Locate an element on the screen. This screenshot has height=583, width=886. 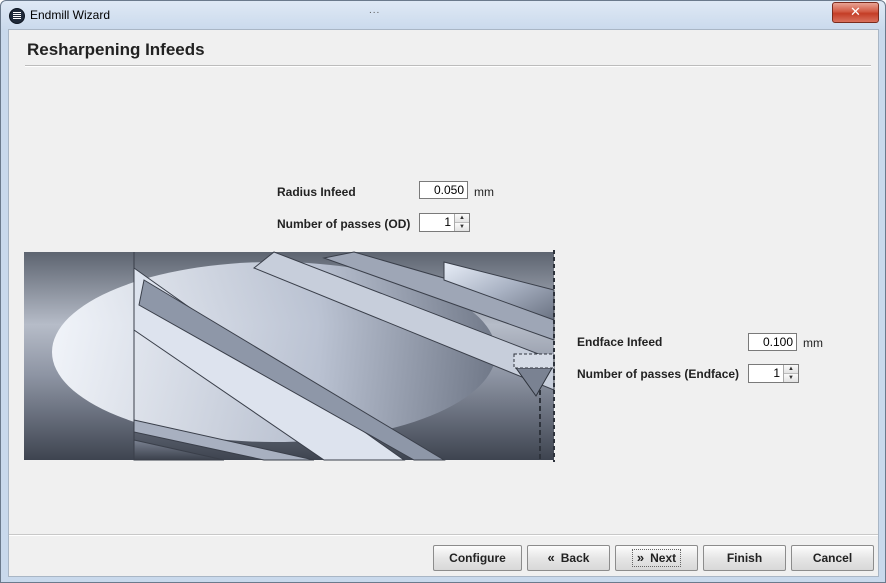
close-icon: ✕ is located at coordinates (855, 11).